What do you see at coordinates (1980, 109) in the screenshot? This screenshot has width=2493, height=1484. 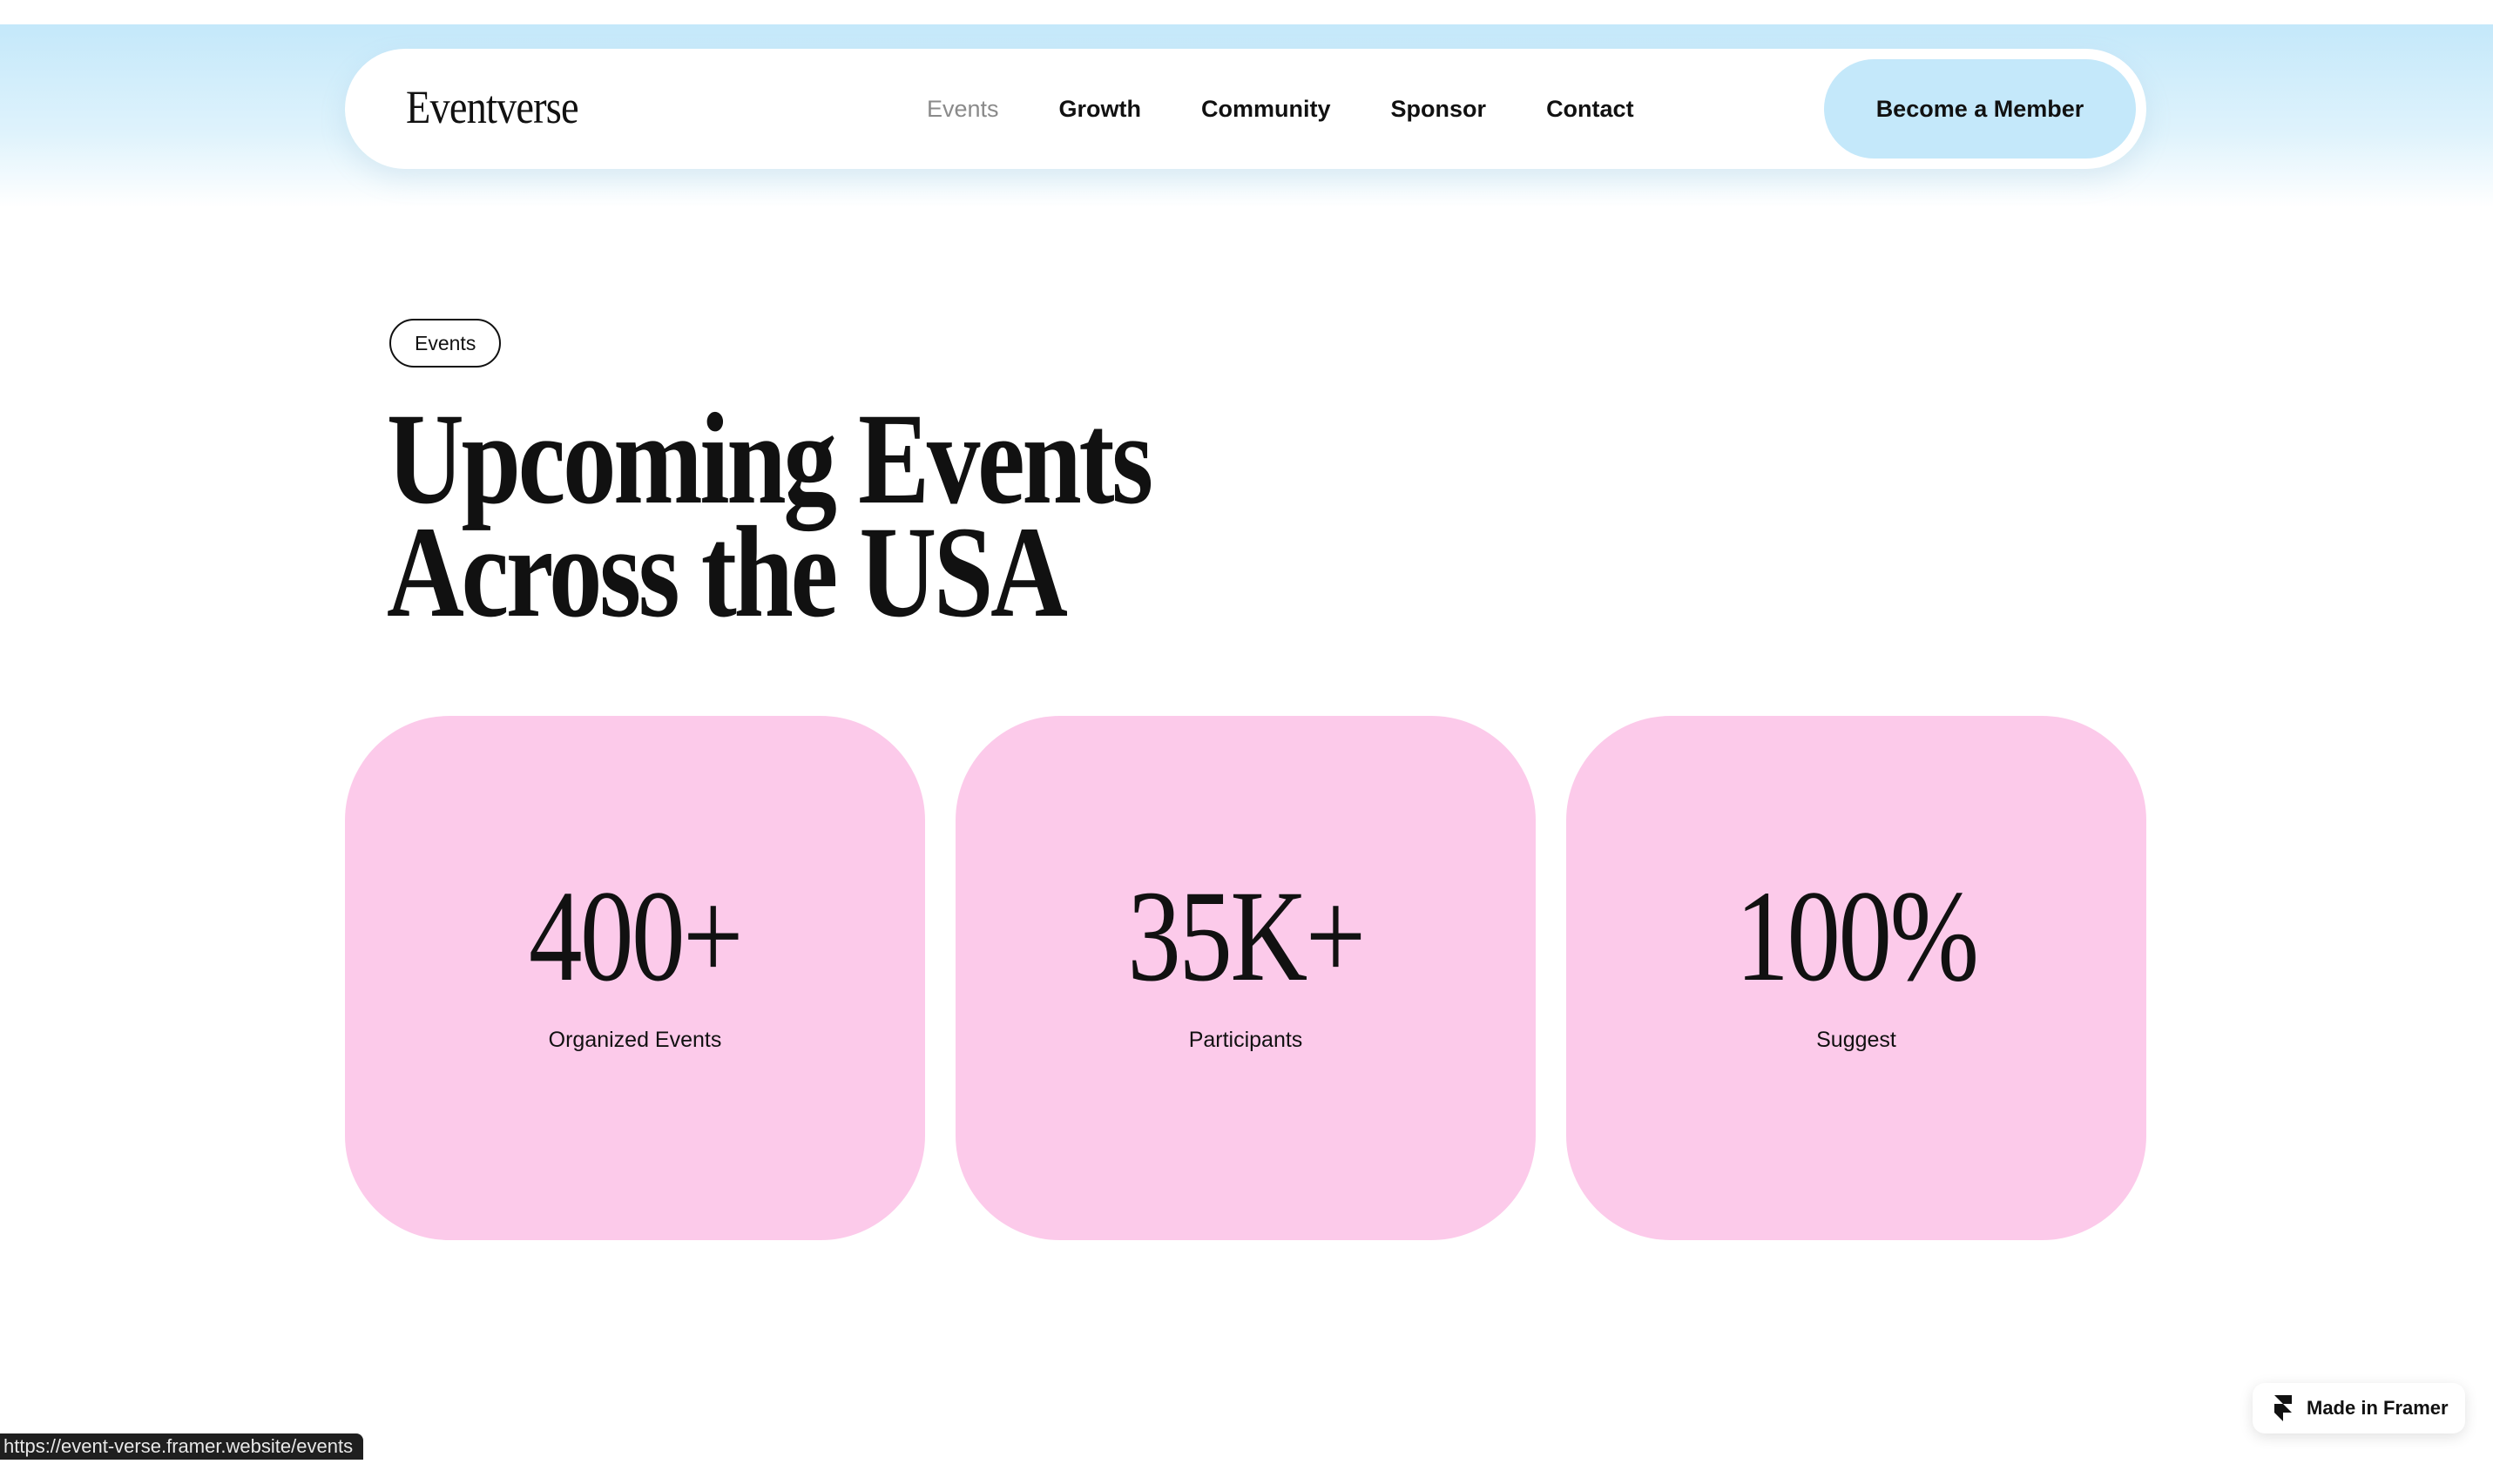 I see `become-member-button: Become a Member` at bounding box center [1980, 109].